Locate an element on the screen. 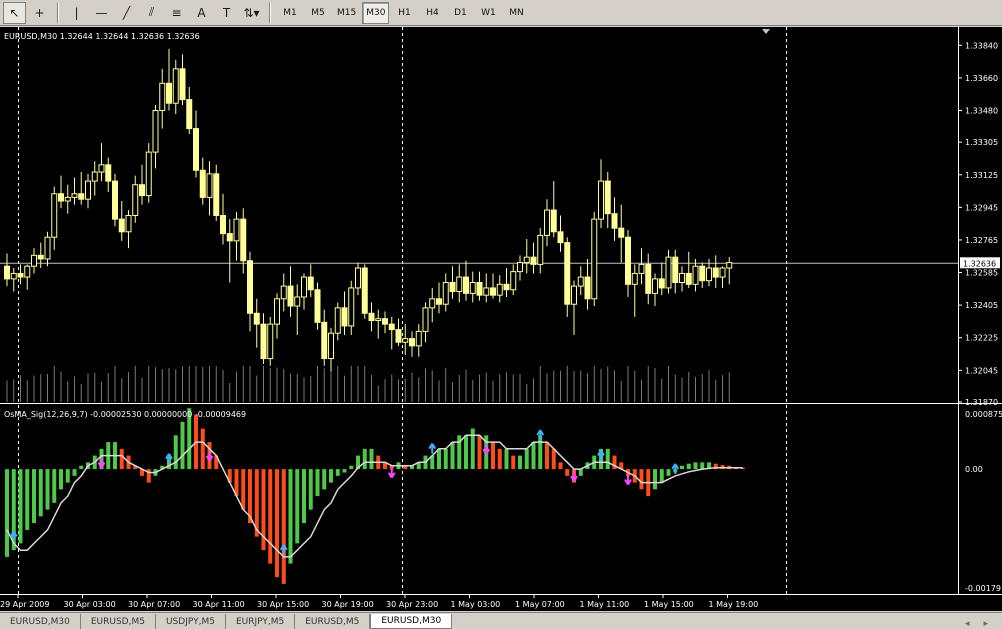  chart-tab: USDJPY,M5 is located at coordinates (191, 621).